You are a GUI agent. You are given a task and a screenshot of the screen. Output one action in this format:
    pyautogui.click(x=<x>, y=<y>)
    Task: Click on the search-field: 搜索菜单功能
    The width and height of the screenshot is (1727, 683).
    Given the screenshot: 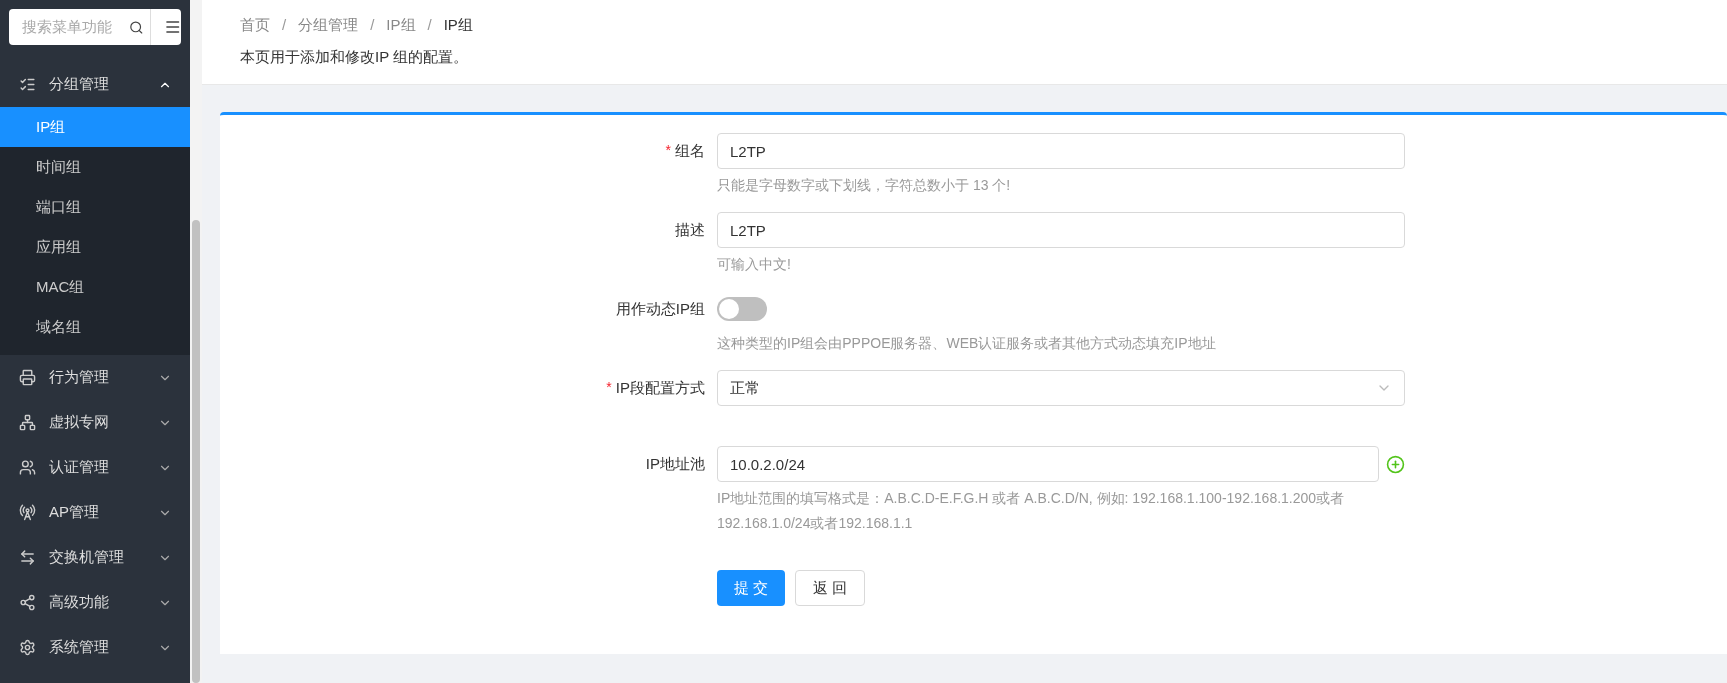 What is the action you would take?
    pyautogui.click(x=95, y=27)
    